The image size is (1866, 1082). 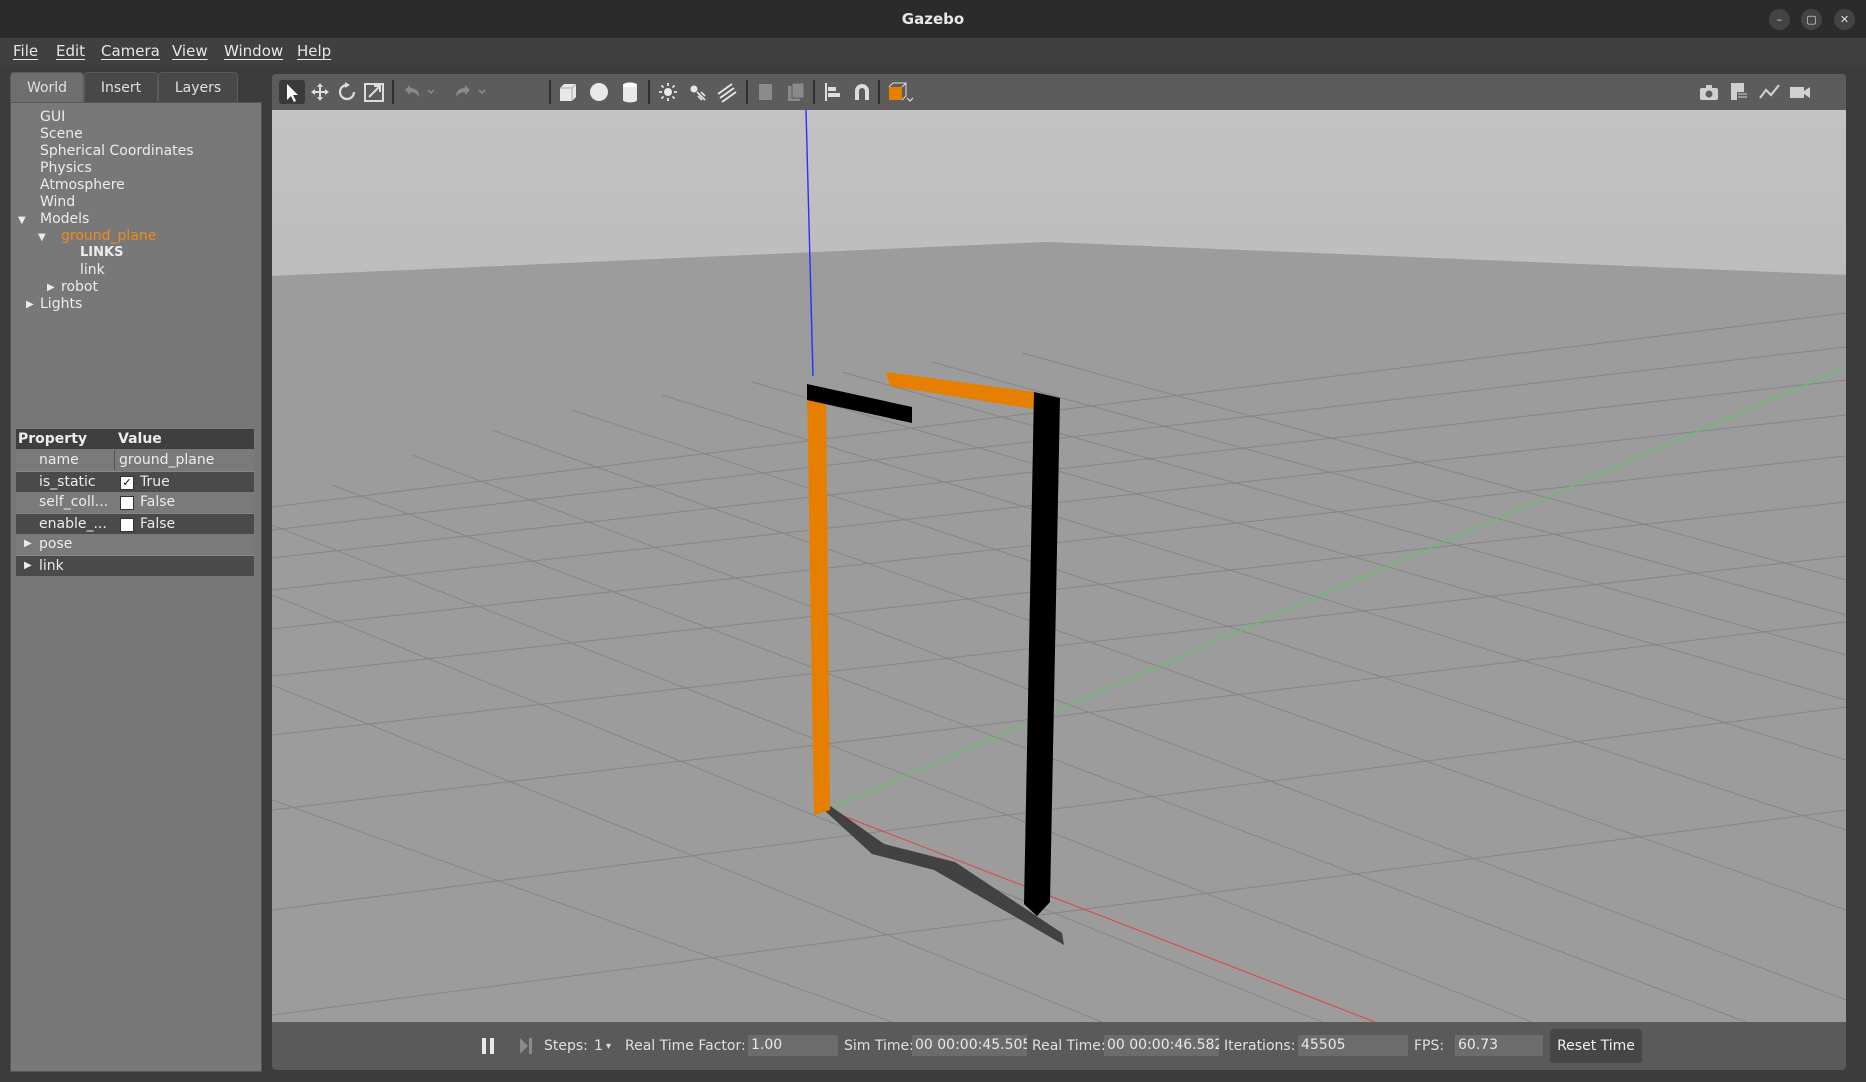 What do you see at coordinates (127, 483) in the screenshot?
I see `is-static-checkbox: ✓` at bounding box center [127, 483].